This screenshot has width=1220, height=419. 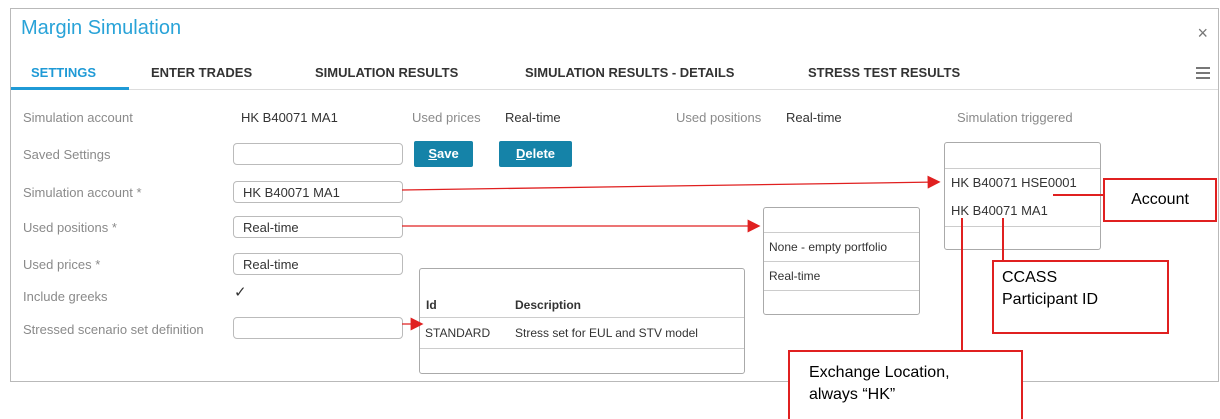 I want to click on exchange-annotation-line2: always “HK”, so click(x=852, y=394).